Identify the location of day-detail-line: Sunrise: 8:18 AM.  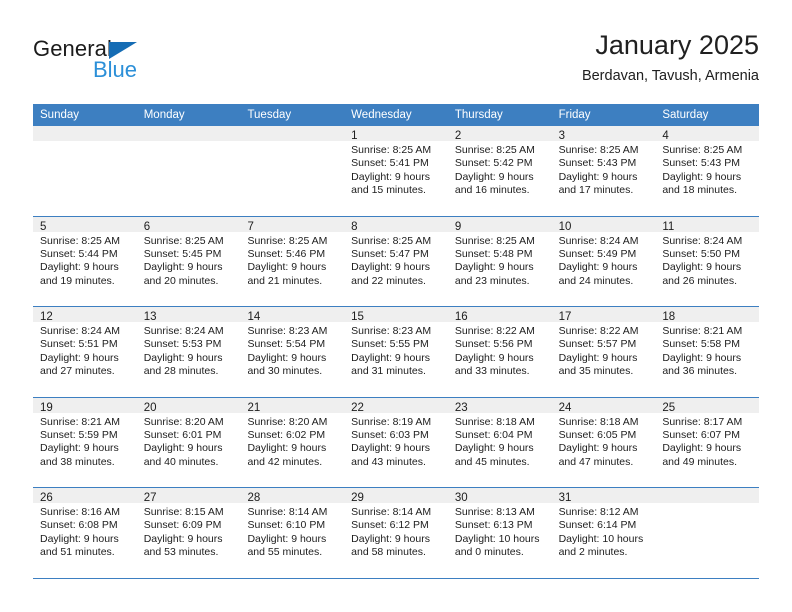
(598, 421).